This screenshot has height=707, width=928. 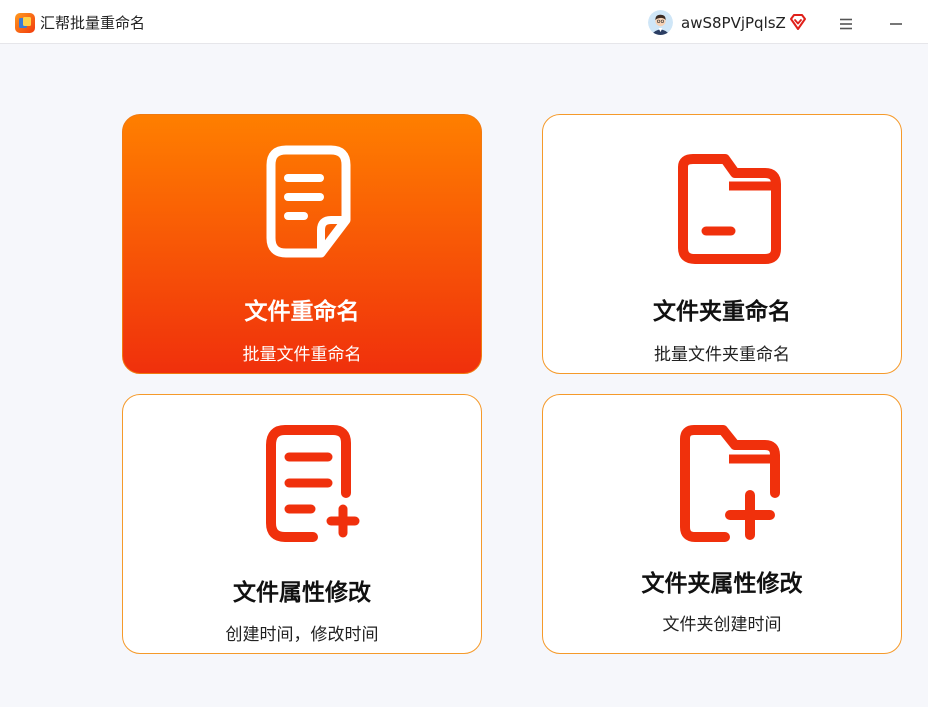 What do you see at coordinates (722, 312) in the screenshot?
I see `card-title: 文件夹重命名` at bounding box center [722, 312].